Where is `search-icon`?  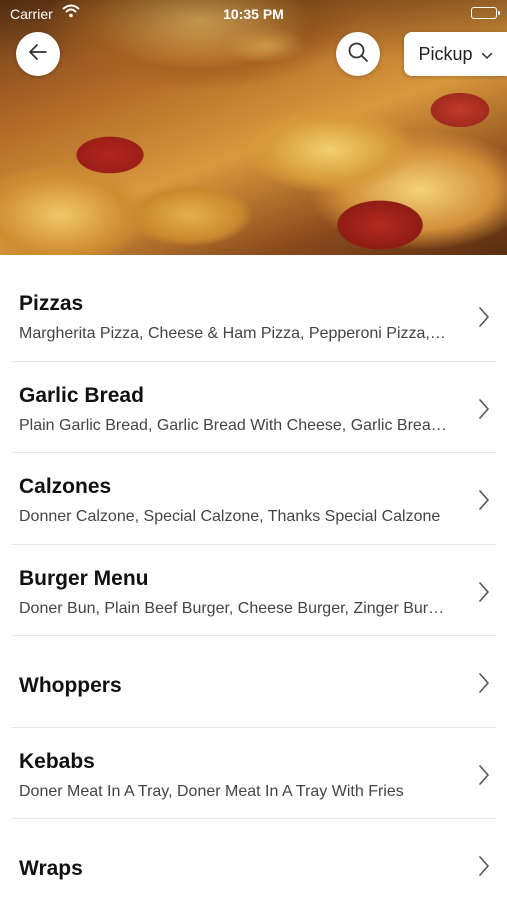
search-icon is located at coordinates (358, 54).